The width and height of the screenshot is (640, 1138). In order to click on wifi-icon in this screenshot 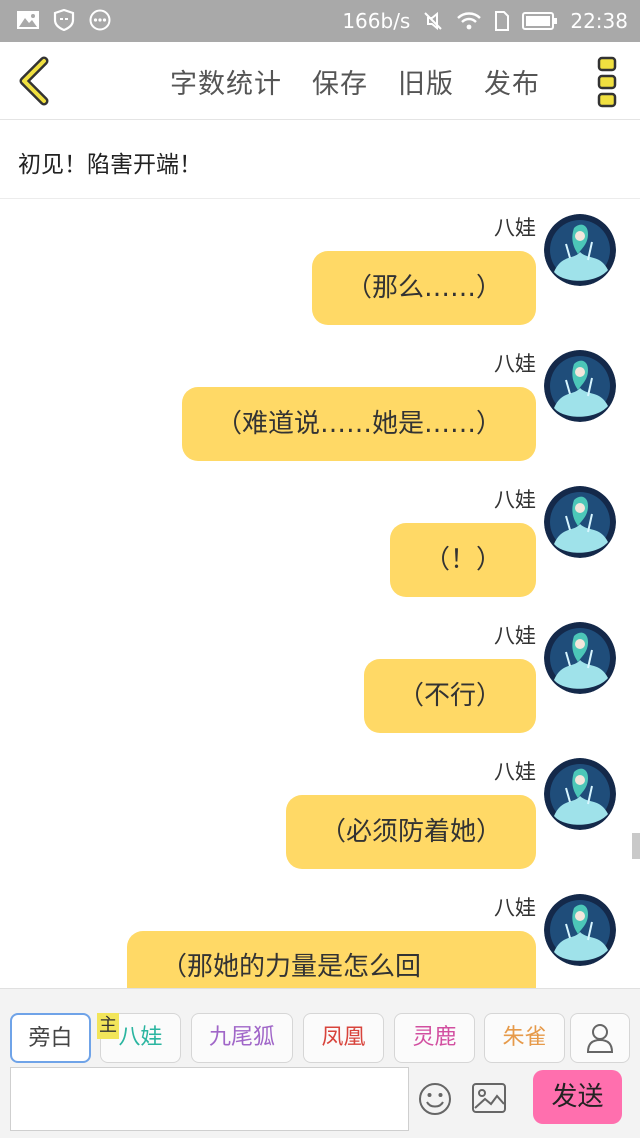, I will do `click(469, 21)`.